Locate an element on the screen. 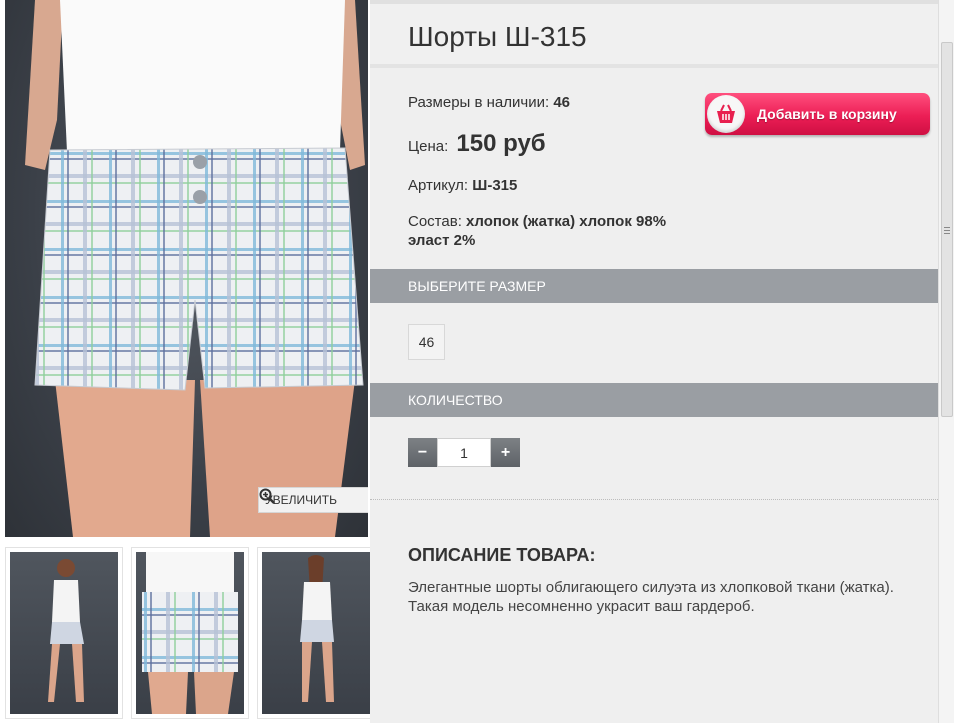 The image size is (954, 723). divider is located at coordinates (654, 499).